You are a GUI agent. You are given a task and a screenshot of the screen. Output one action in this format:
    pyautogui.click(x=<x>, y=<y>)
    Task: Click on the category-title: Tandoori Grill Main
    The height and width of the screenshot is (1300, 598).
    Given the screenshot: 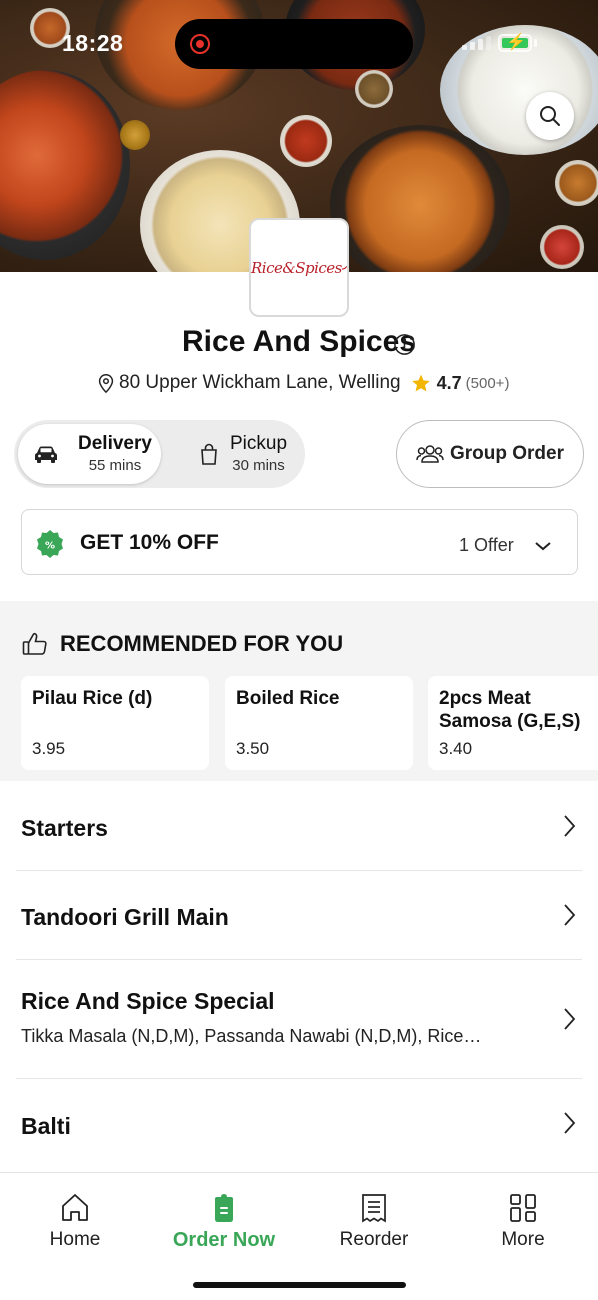 What is the action you would take?
    pyautogui.click(x=125, y=917)
    